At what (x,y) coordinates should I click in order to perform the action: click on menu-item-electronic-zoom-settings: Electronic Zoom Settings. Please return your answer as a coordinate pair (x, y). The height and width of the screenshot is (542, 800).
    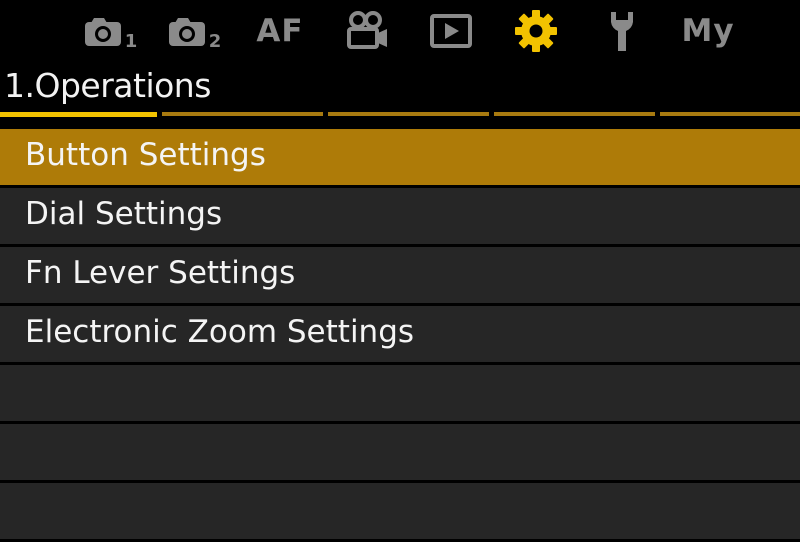
    Looking at the image, I should click on (400, 334).